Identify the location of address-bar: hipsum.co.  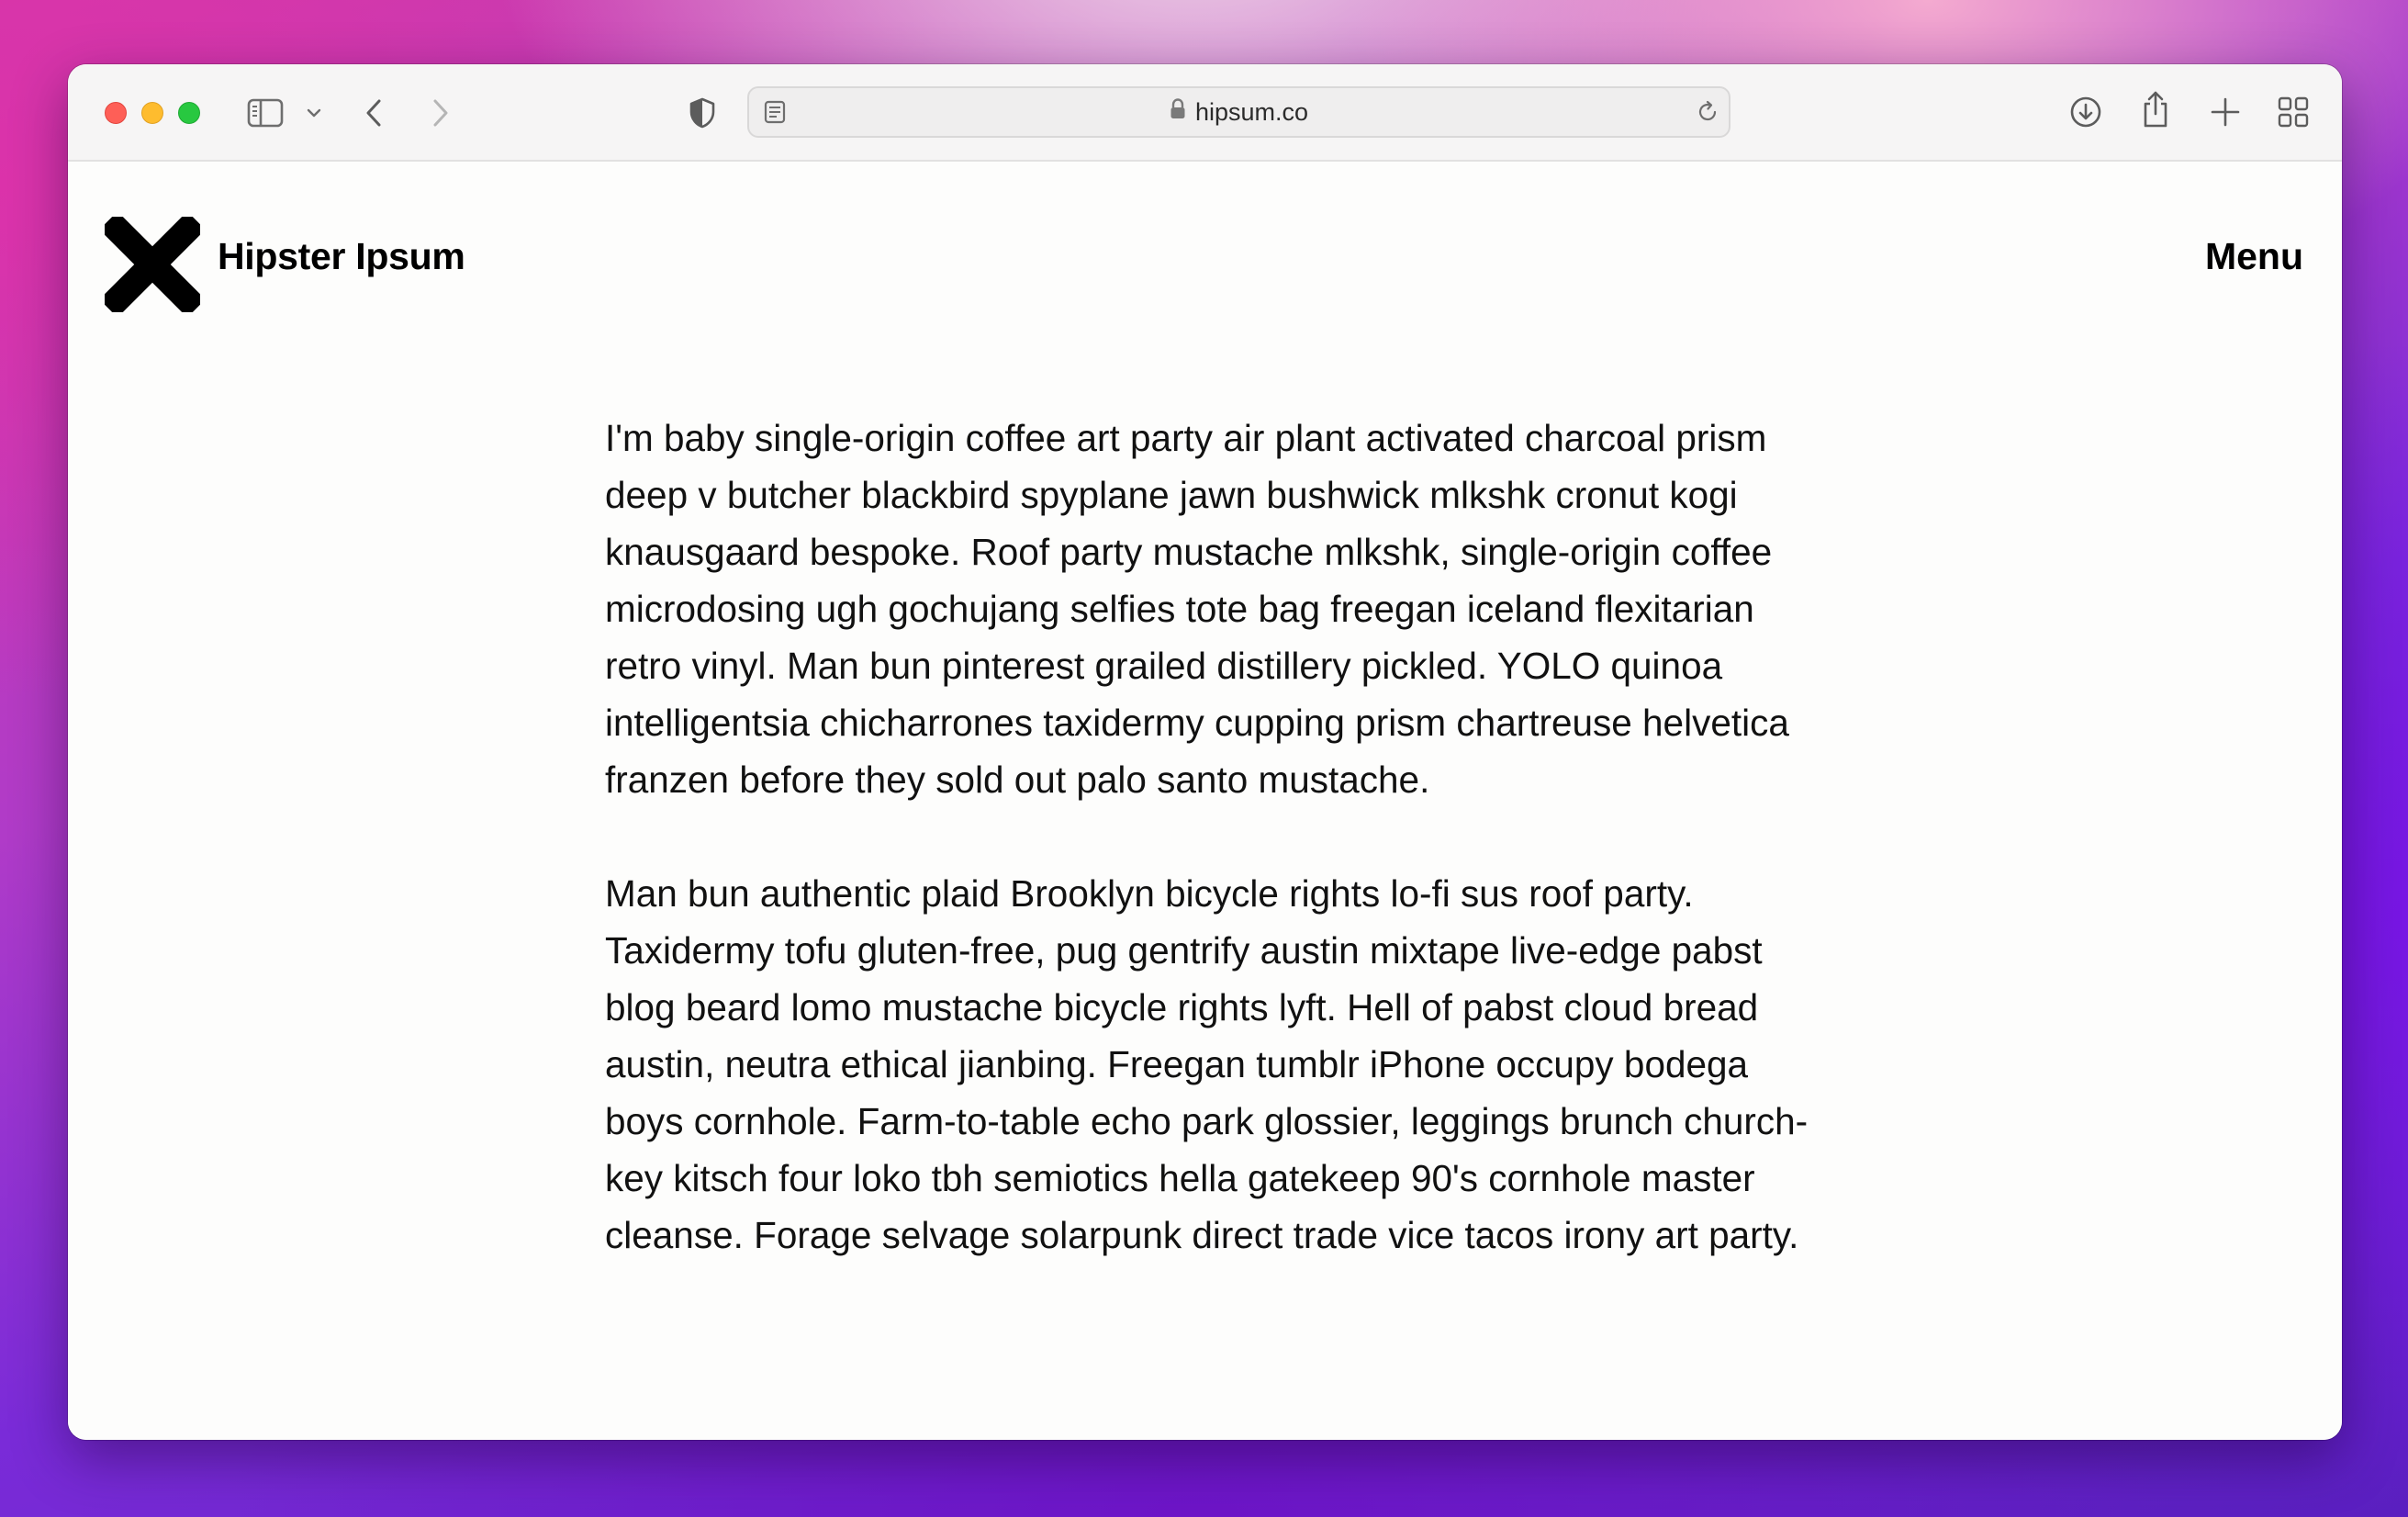
(1238, 112).